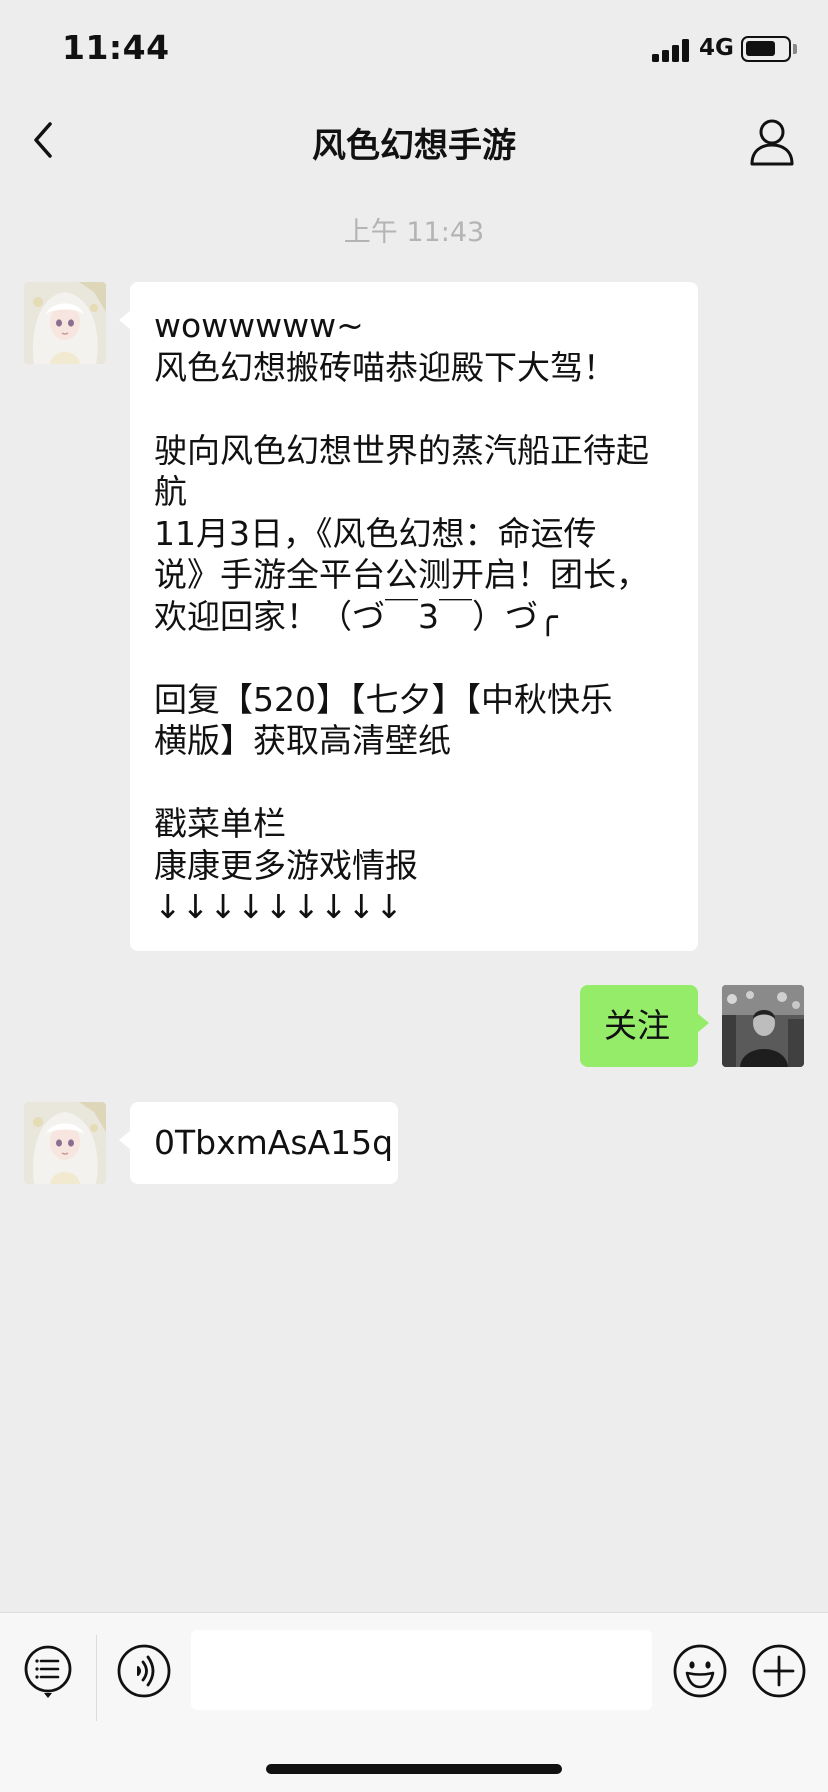  Describe the element at coordinates (716, 48) in the screenshot. I see `network-type: 4G` at that location.